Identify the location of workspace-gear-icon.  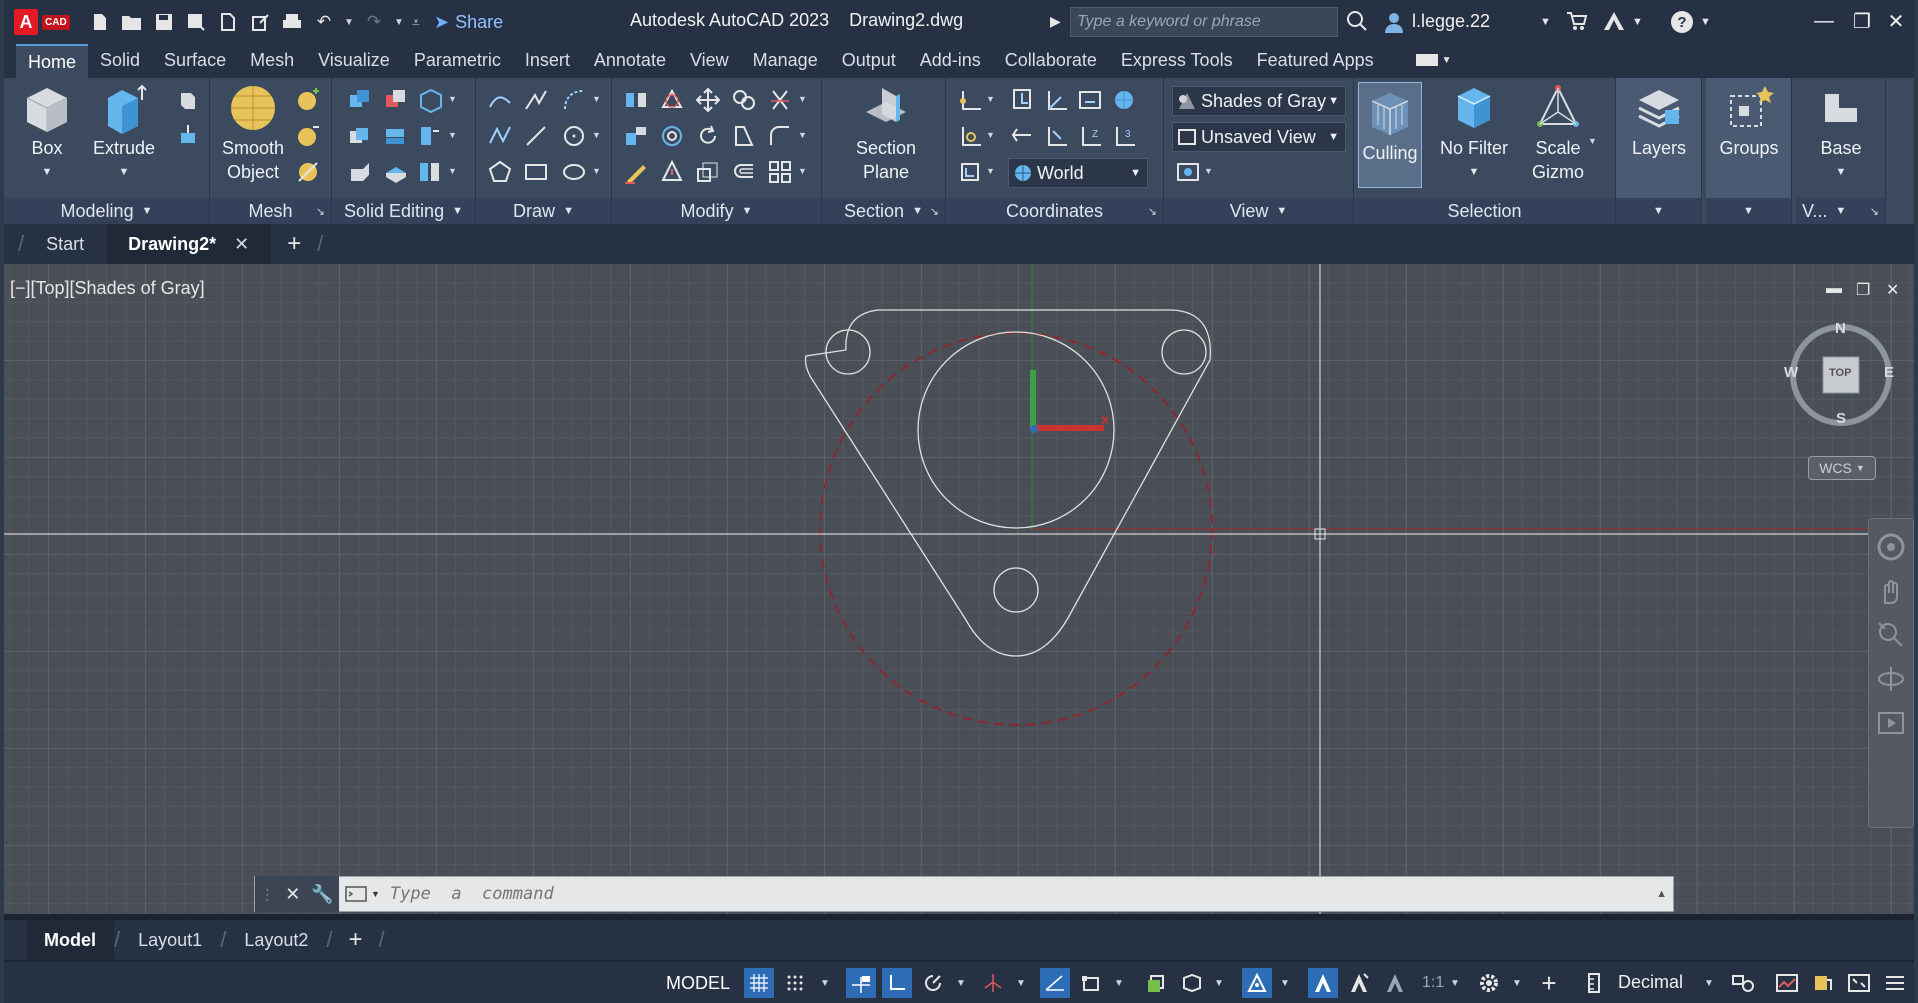
(1489, 983).